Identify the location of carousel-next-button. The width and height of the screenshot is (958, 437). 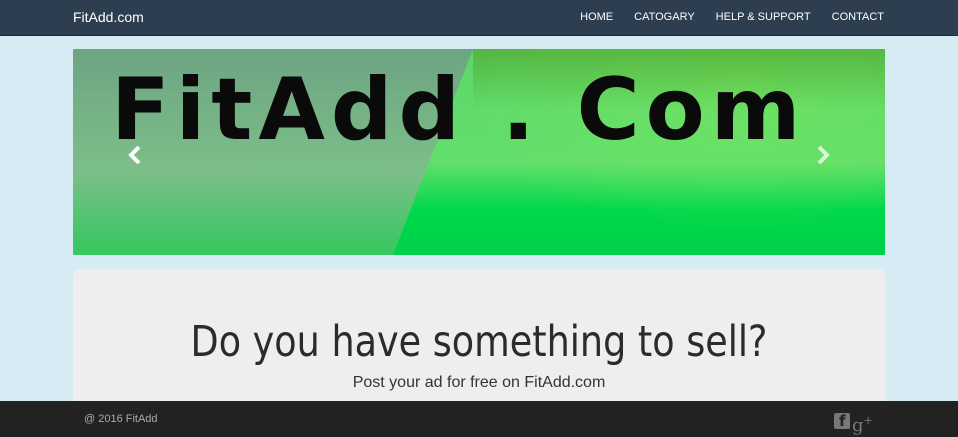
(822, 155).